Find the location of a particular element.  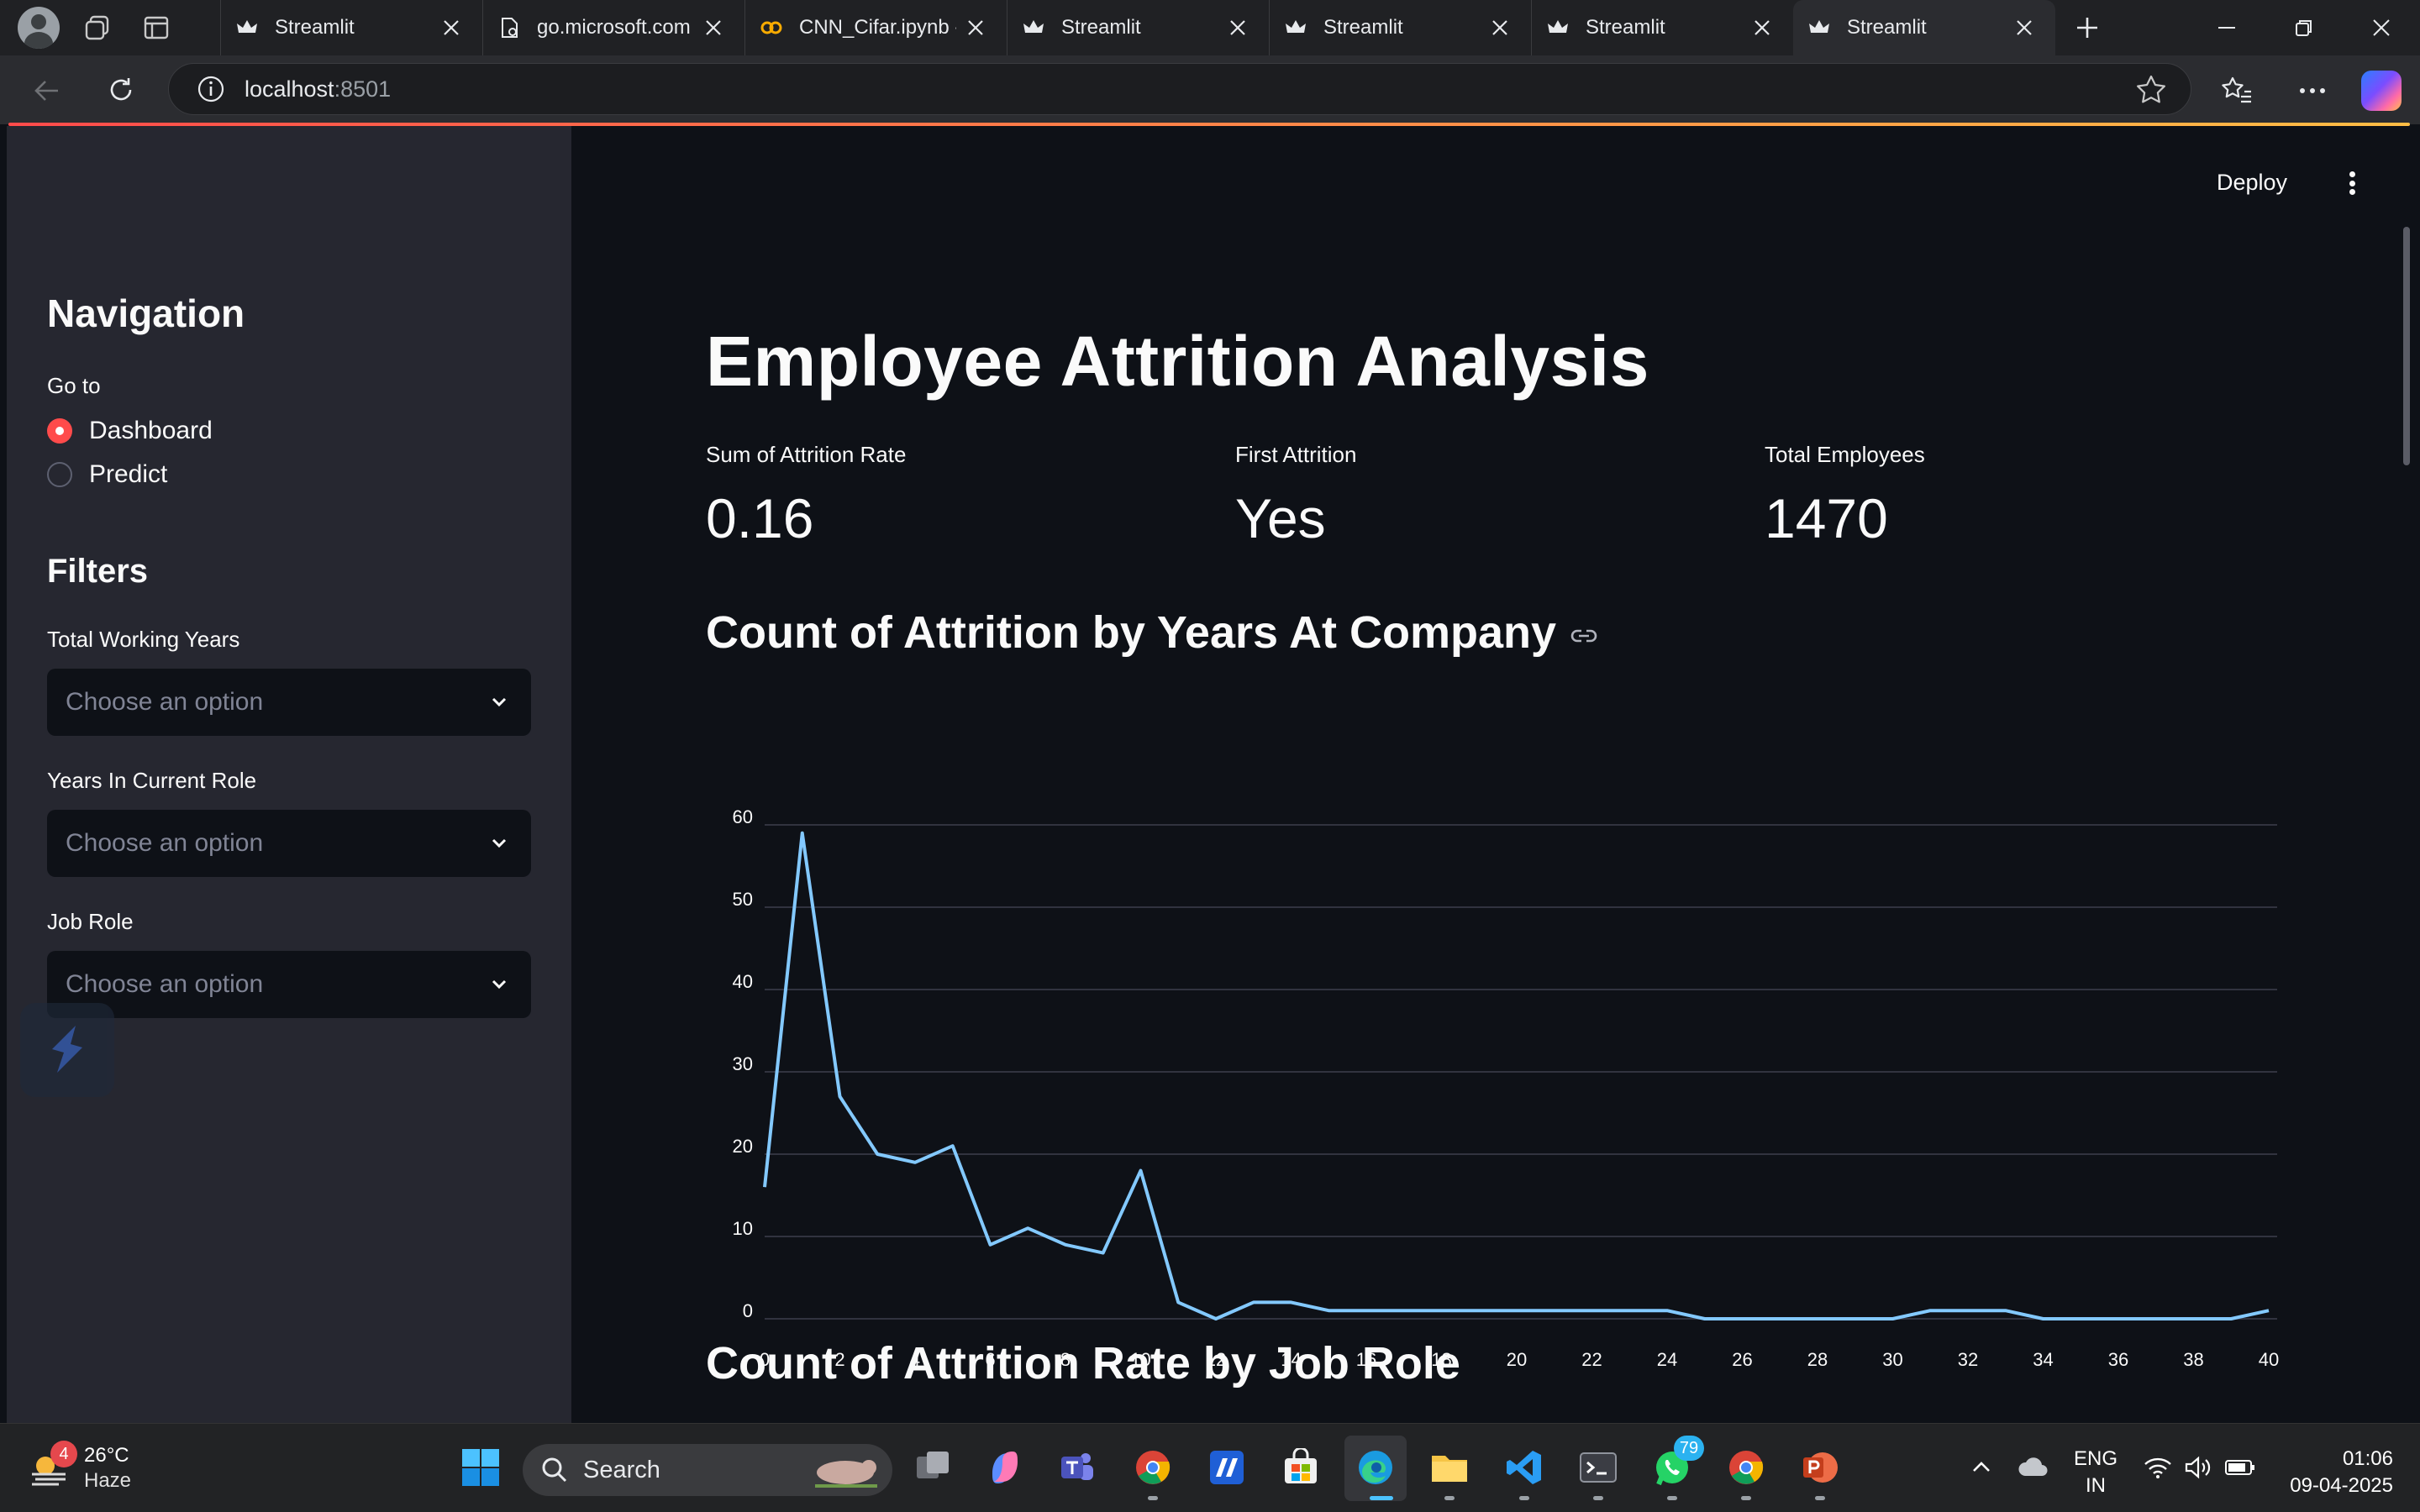

task-view-button is located at coordinates (932, 1467).